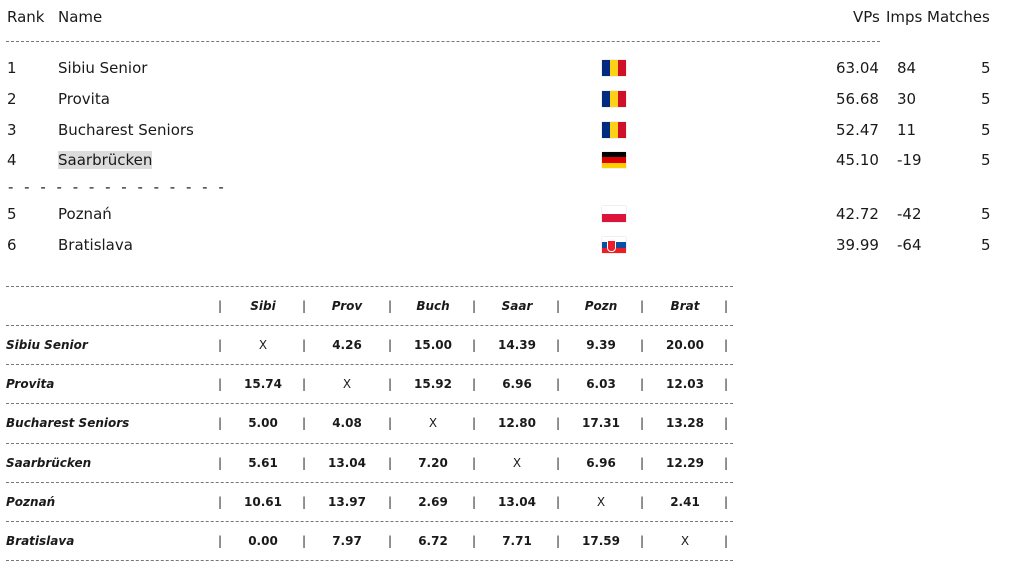  I want to click on matrix-score-cell: X, so click(601, 502).